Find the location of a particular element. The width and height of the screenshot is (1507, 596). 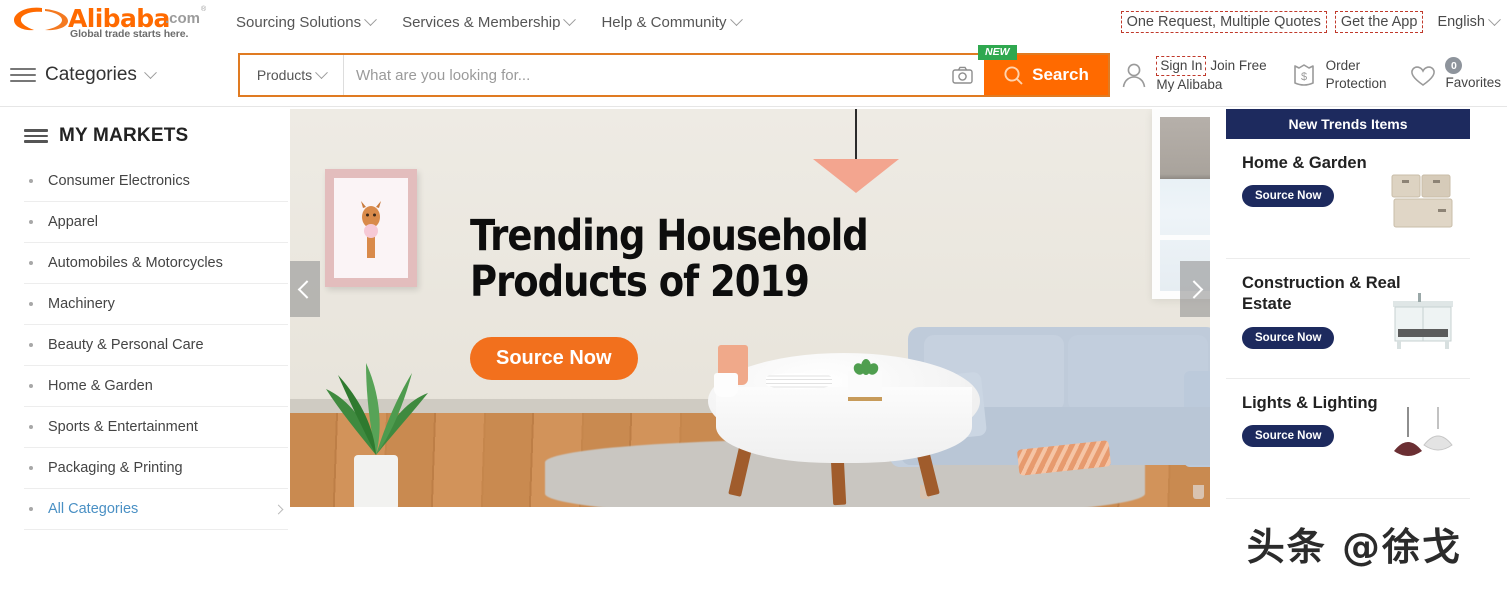

sidebar-item-packaging-printing: Packaging & Printing is located at coordinates (156, 468).